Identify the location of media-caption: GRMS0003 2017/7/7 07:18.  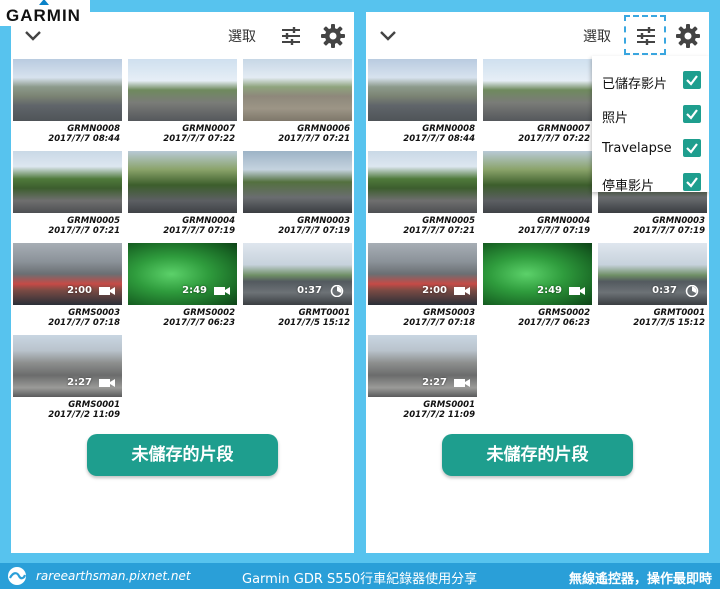
(67, 316).